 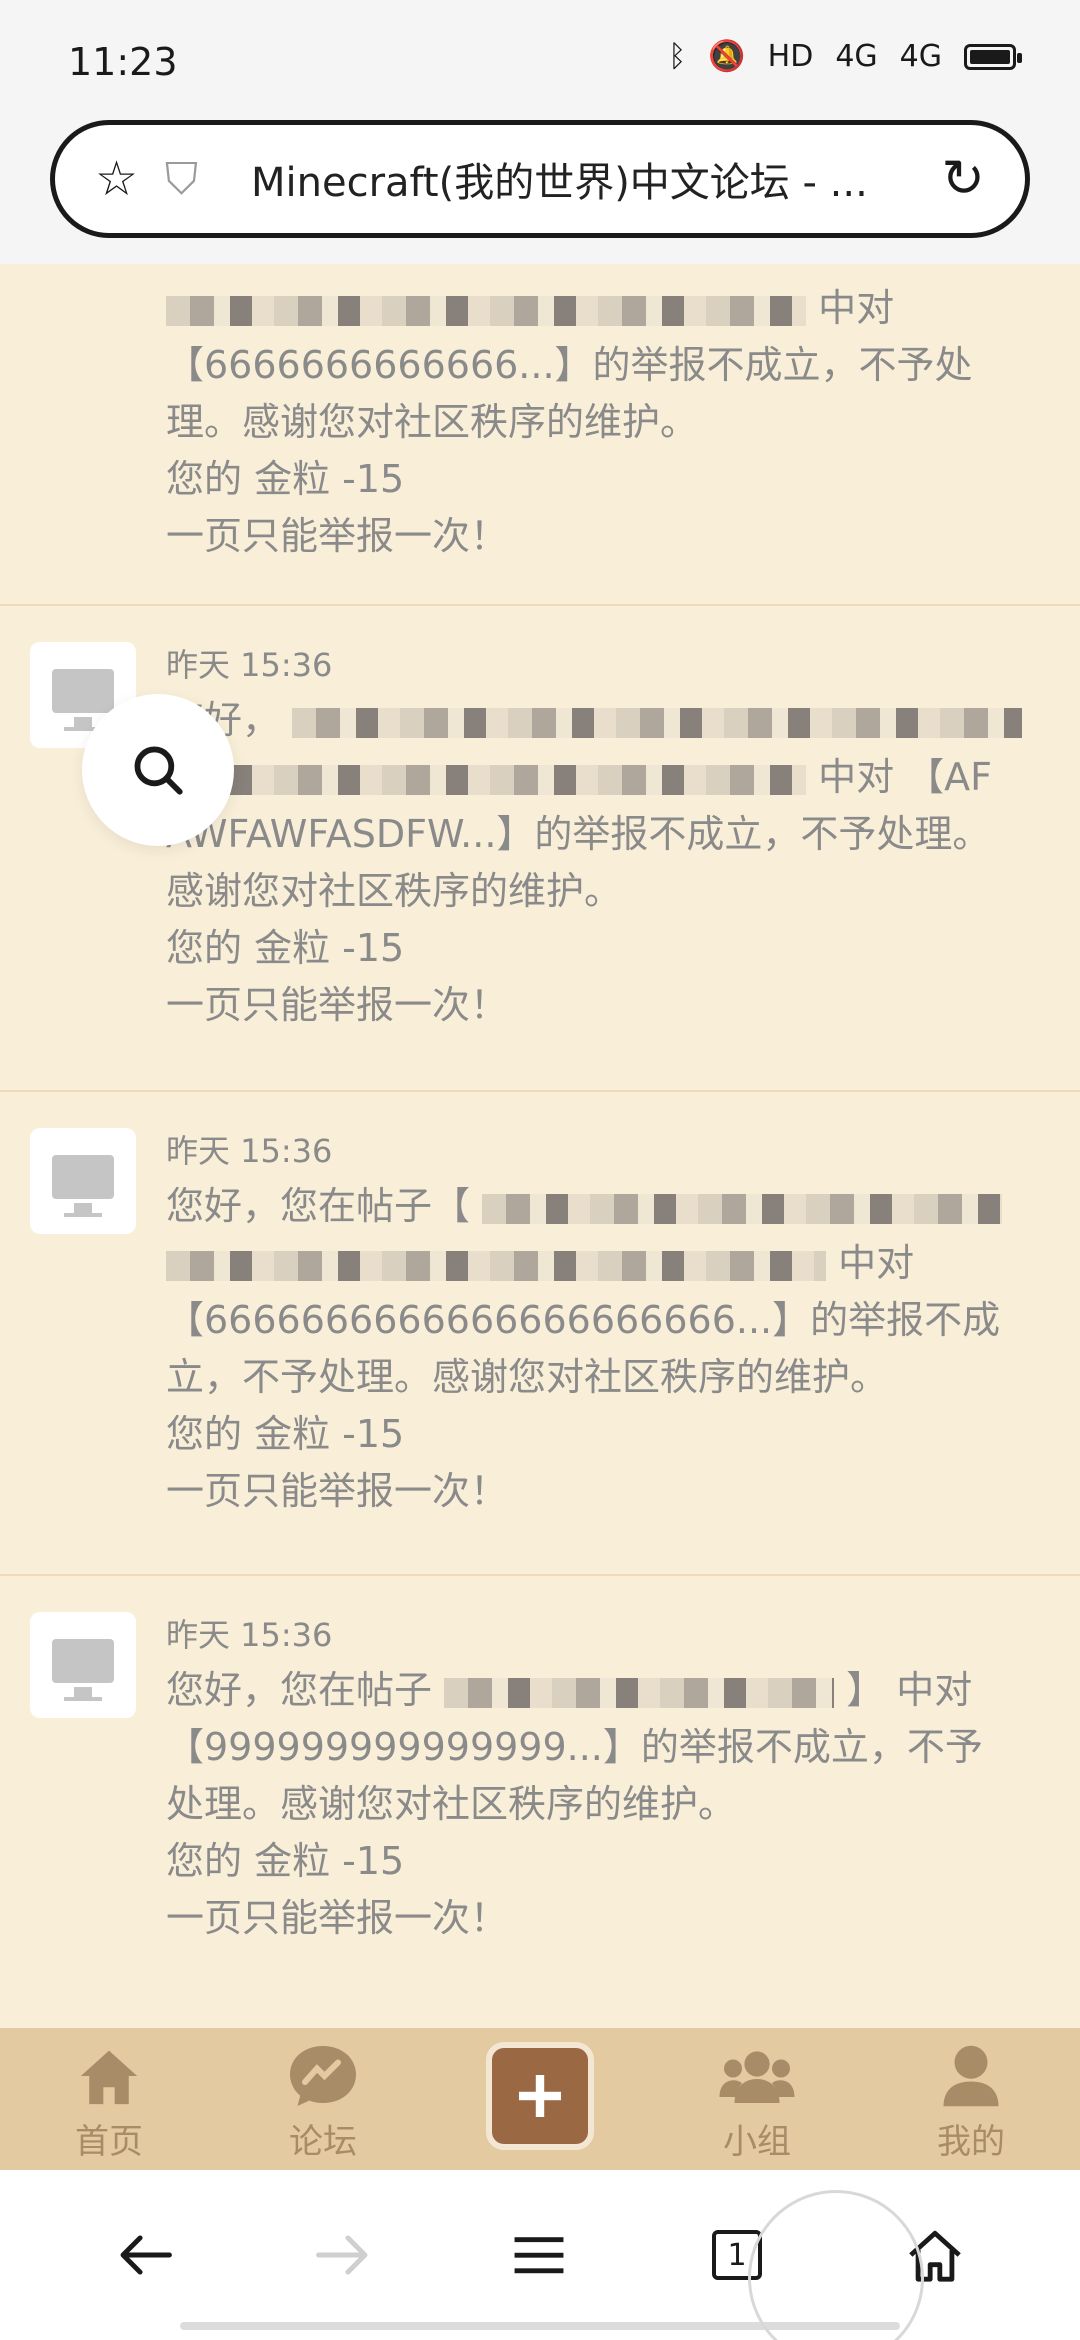 I want to click on app-bottom-nav: 首页 论坛 小组 我的, so click(x=540, y=2099).